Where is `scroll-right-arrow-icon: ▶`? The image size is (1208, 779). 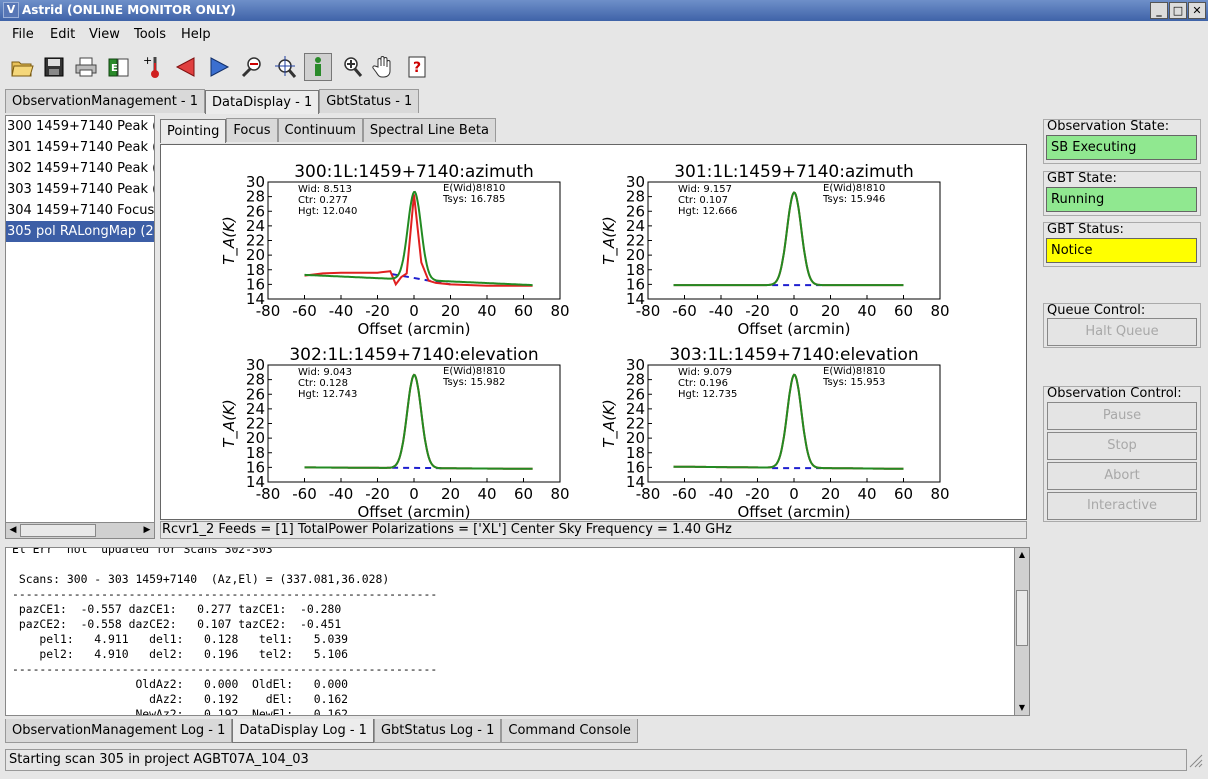 scroll-right-arrow-icon: ▶ is located at coordinates (147, 530).